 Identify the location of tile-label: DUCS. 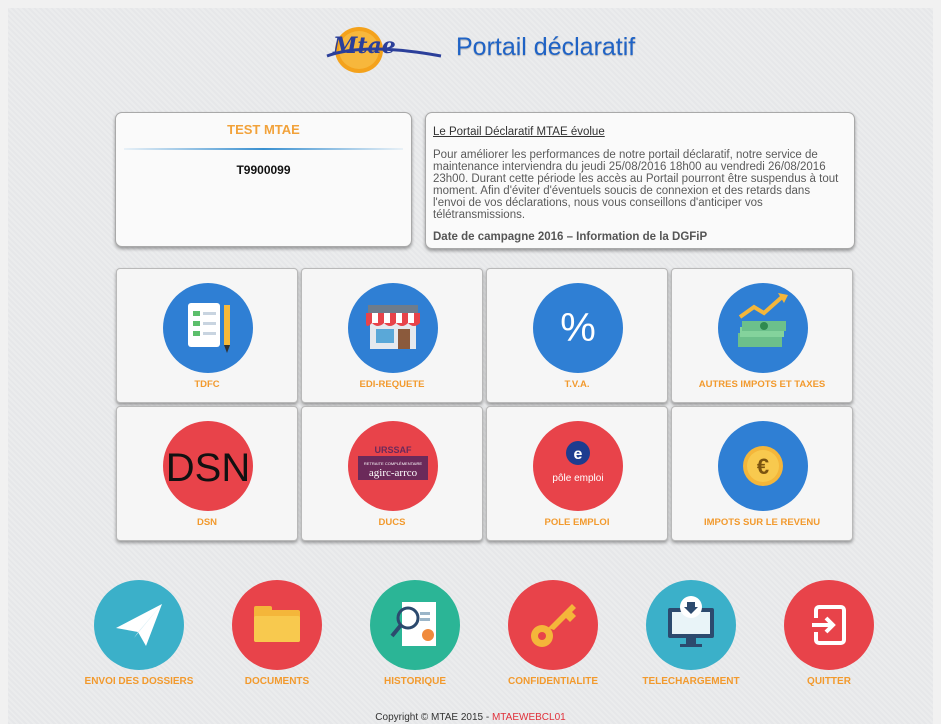
(392, 522).